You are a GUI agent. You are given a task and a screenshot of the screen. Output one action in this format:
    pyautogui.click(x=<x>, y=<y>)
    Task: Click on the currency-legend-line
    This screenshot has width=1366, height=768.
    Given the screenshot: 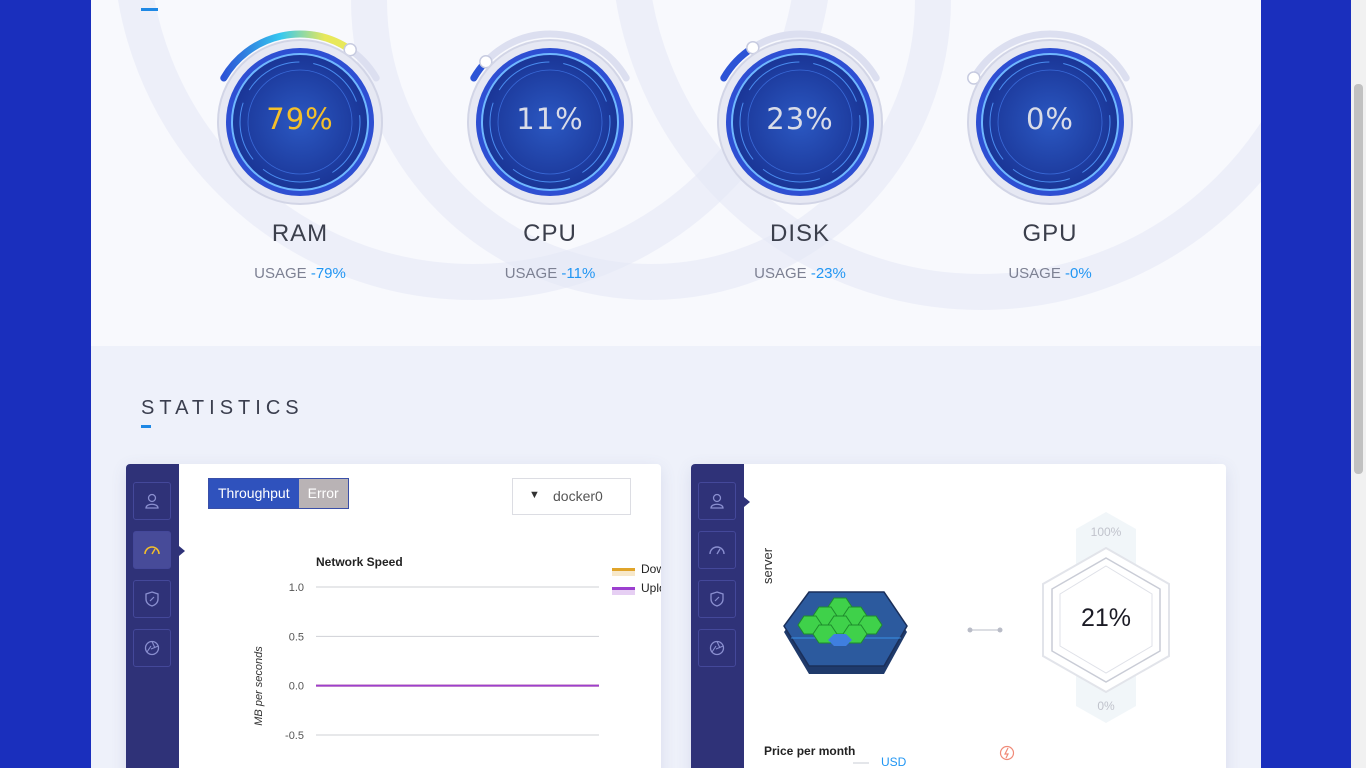 What is the action you would take?
    pyautogui.click(x=861, y=763)
    